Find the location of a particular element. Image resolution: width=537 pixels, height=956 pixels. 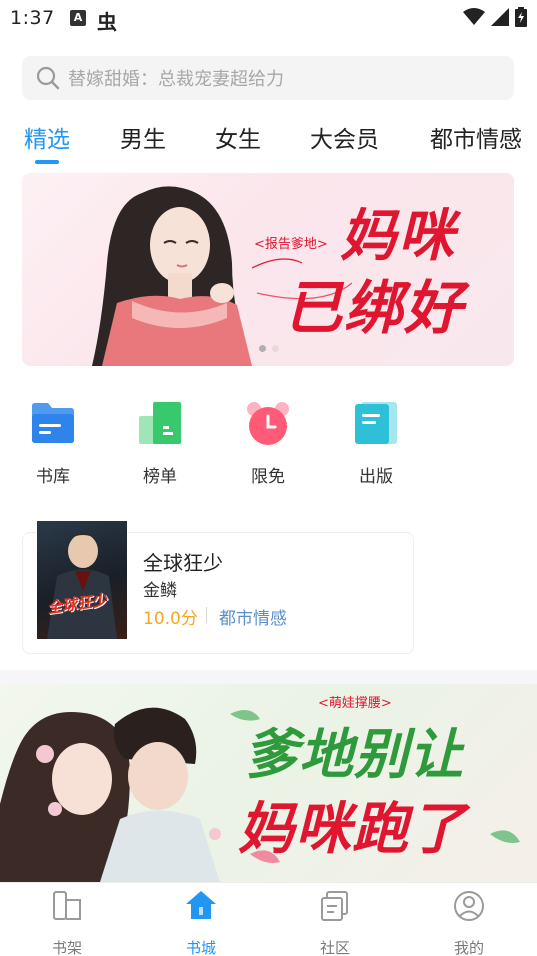

quick-item-free: 限免 is located at coordinates (268, 443).